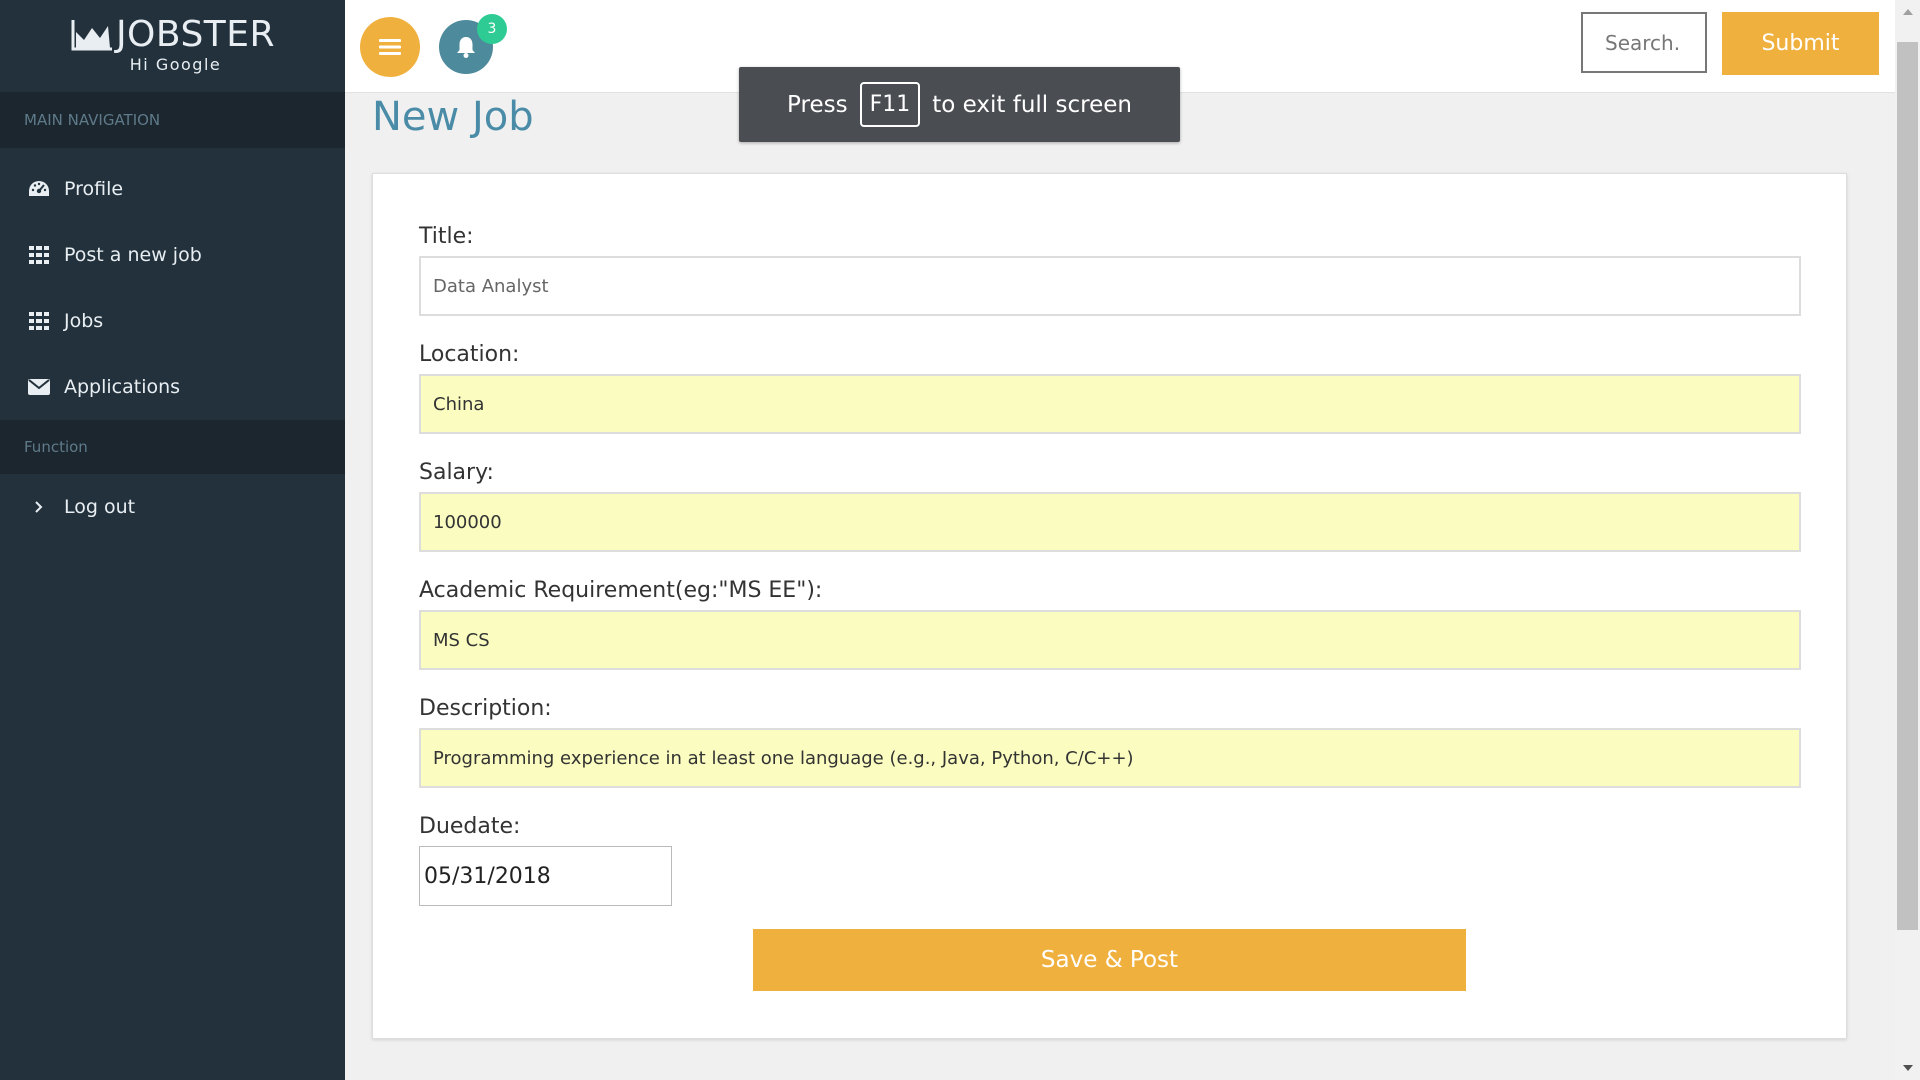 This screenshot has height=1080, width=1920. What do you see at coordinates (133, 255) in the screenshot?
I see `sidebar-item-label: Post a new job` at bounding box center [133, 255].